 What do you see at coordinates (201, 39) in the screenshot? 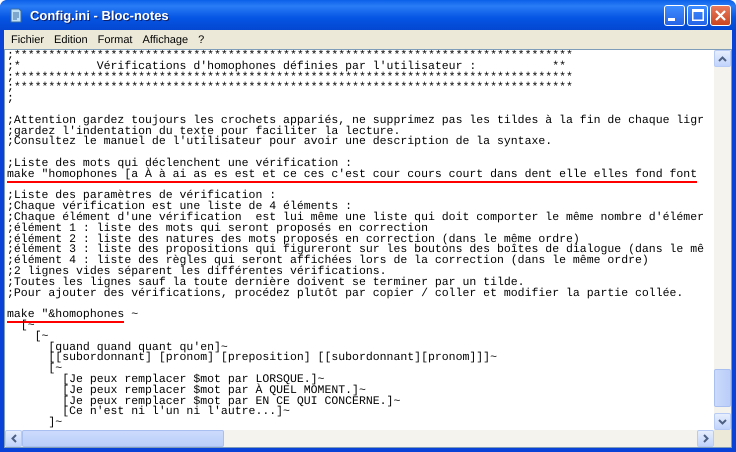
I see `menu-item: ?` at bounding box center [201, 39].